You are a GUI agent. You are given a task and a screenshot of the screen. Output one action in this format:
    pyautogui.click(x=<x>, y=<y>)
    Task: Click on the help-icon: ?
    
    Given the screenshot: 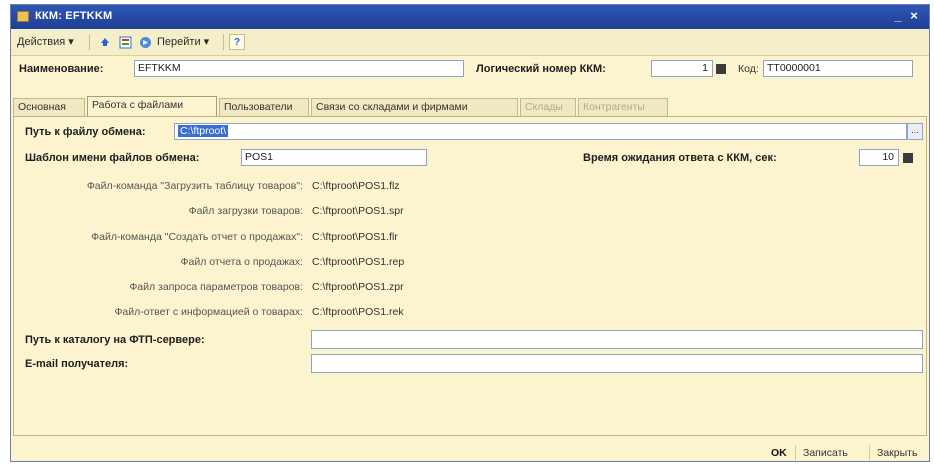 What is the action you would take?
    pyautogui.click(x=237, y=42)
    